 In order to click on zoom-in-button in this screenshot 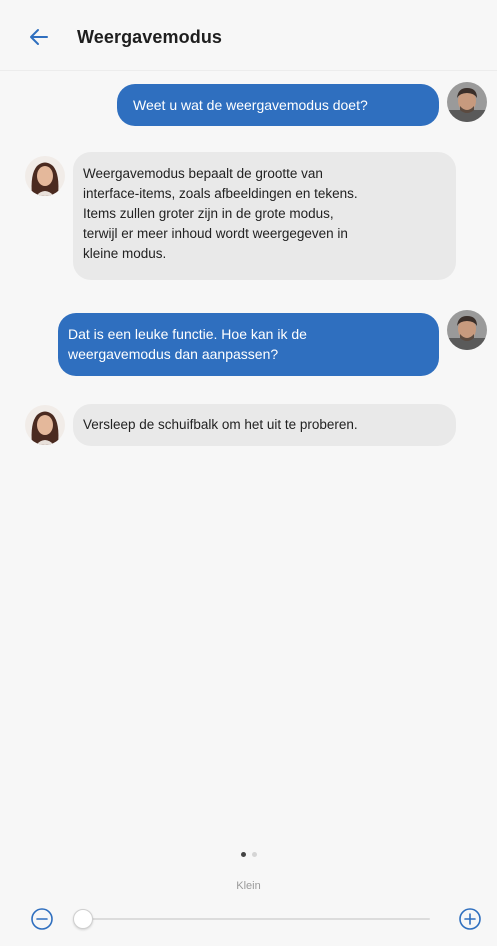, I will do `click(470, 919)`.